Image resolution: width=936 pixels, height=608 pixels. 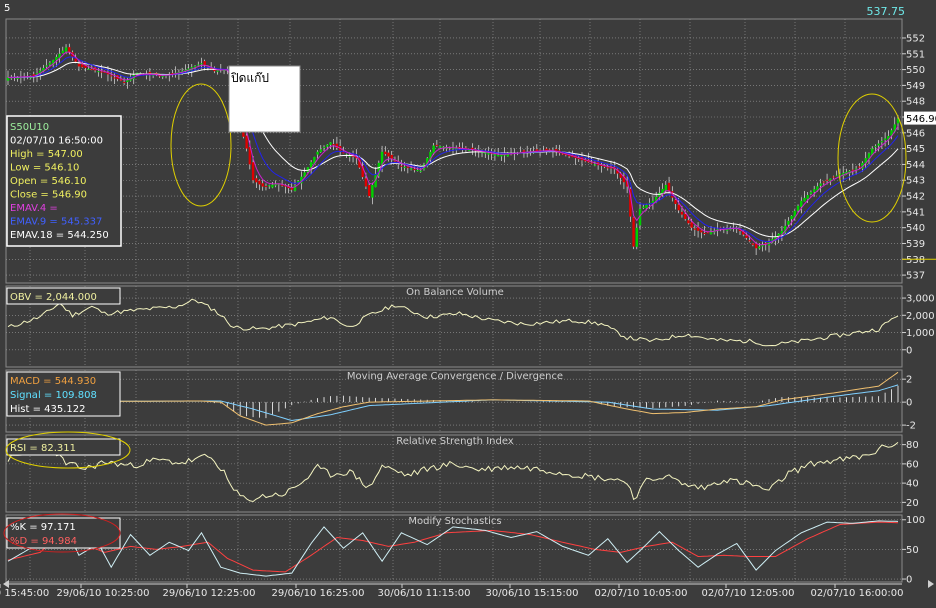 I want to click on x-tick-label: 02/07/10 12:05:00, so click(x=747, y=593).